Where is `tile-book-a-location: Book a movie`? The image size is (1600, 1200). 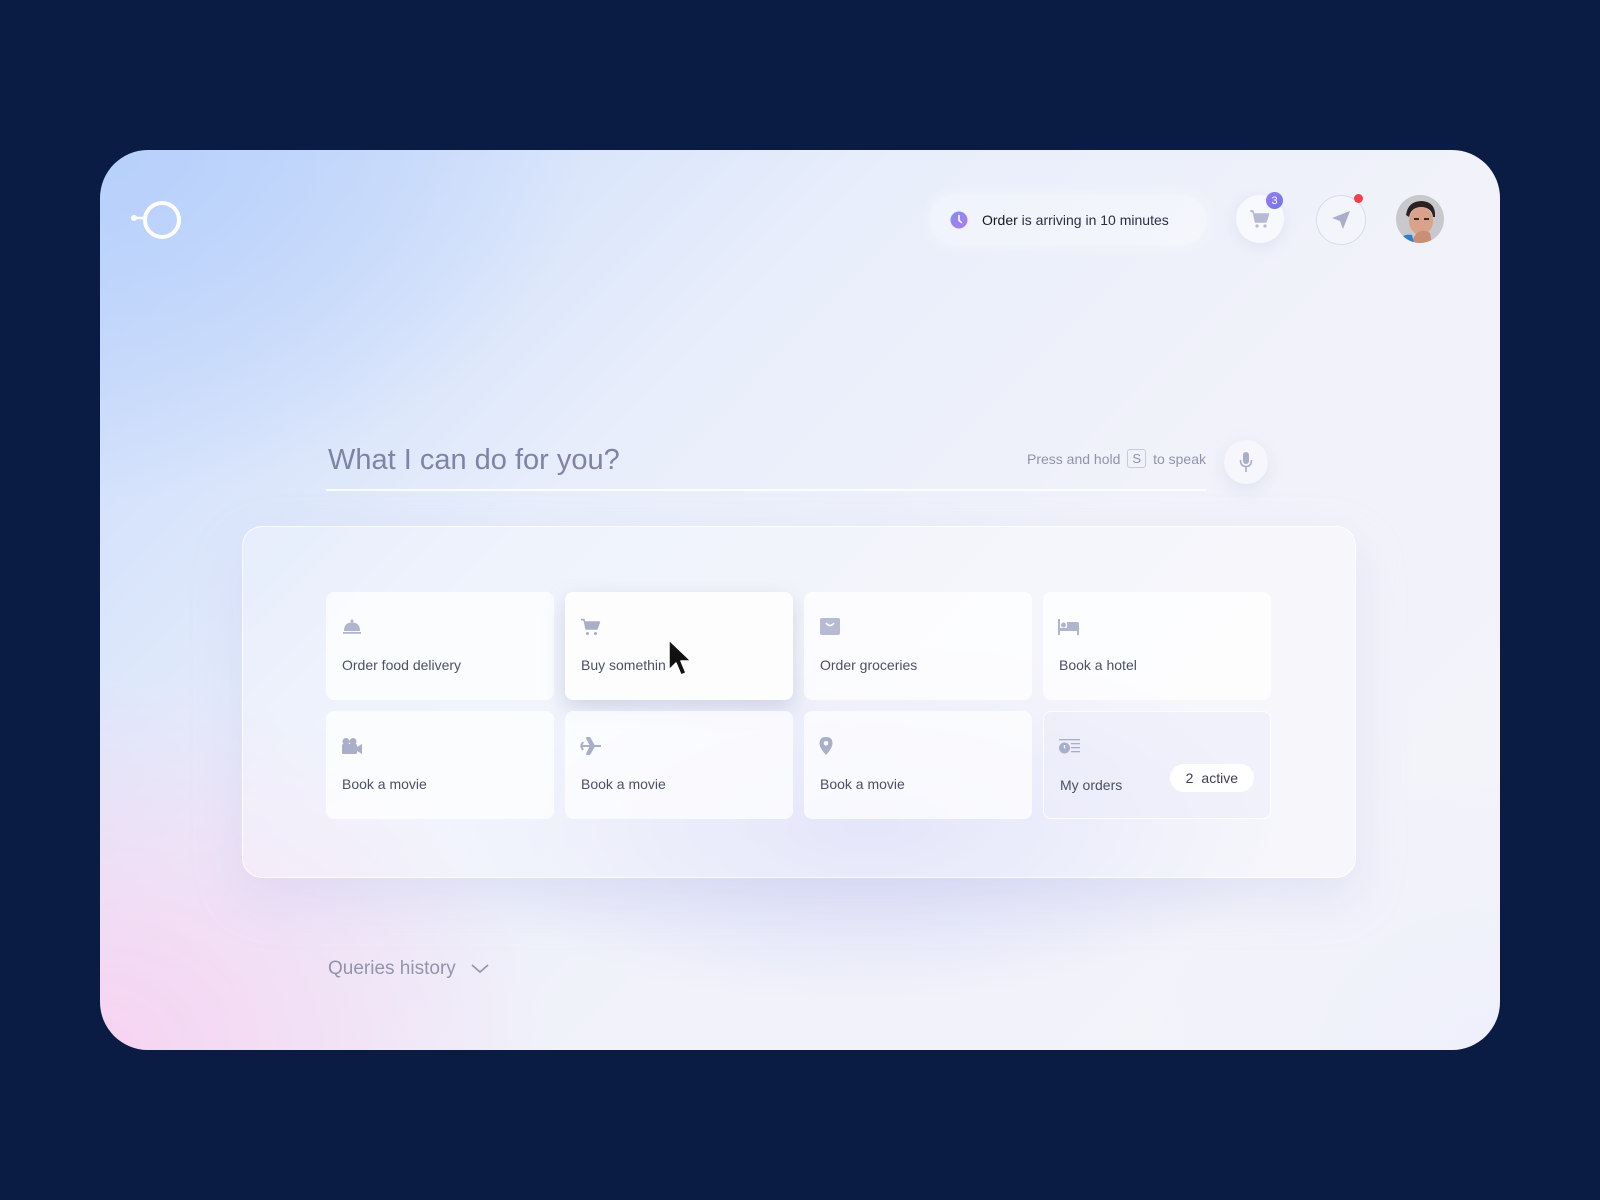 tile-book-a-location: Book a movie is located at coordinates (918, 765).